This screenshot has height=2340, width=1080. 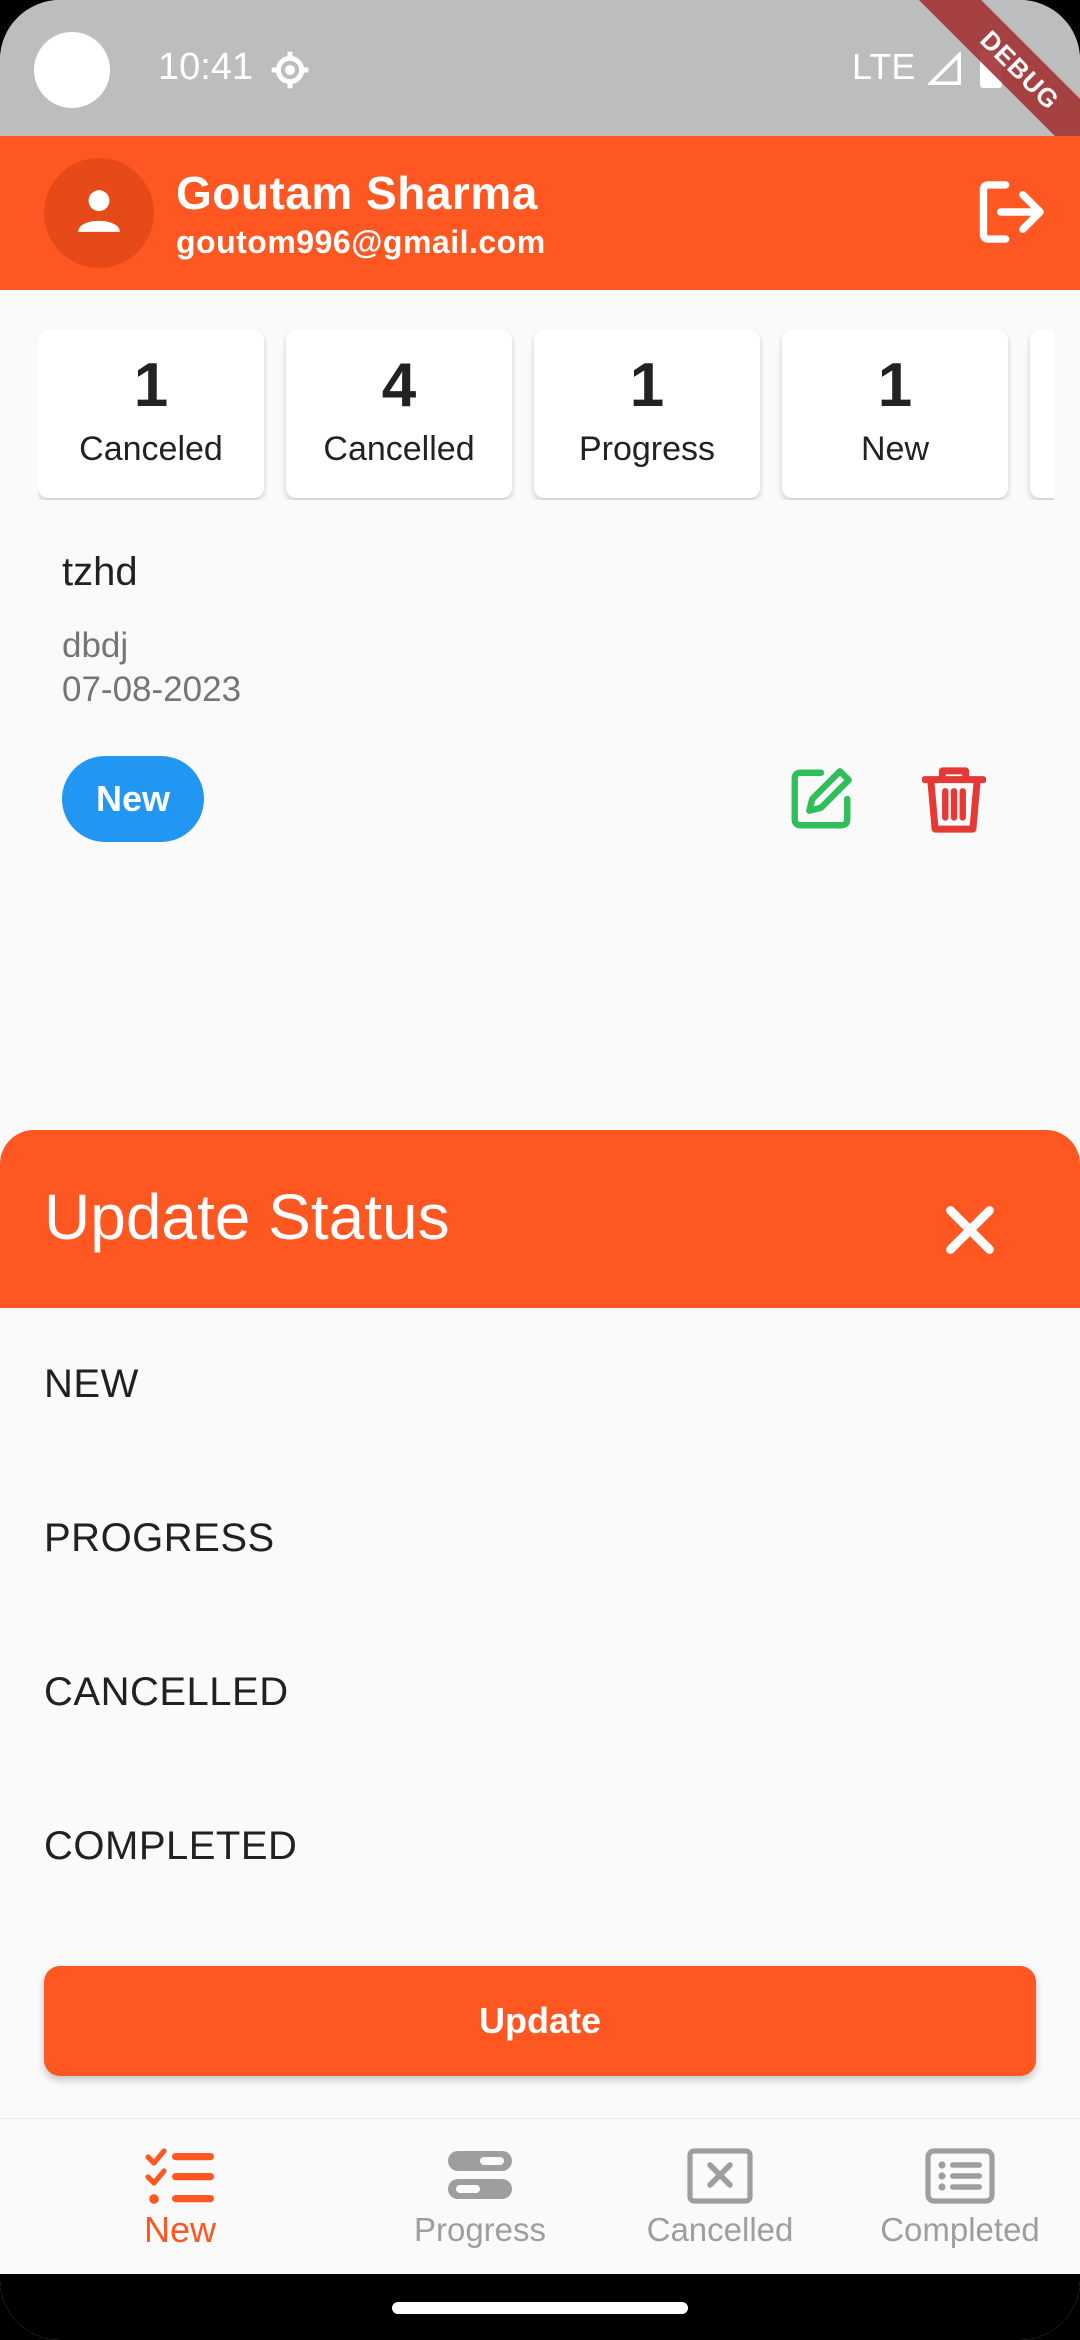 What do you see at coordinates (95, 645) in the screenshot?
I see `task-description: dbdj` at bounding box center [95, 645].